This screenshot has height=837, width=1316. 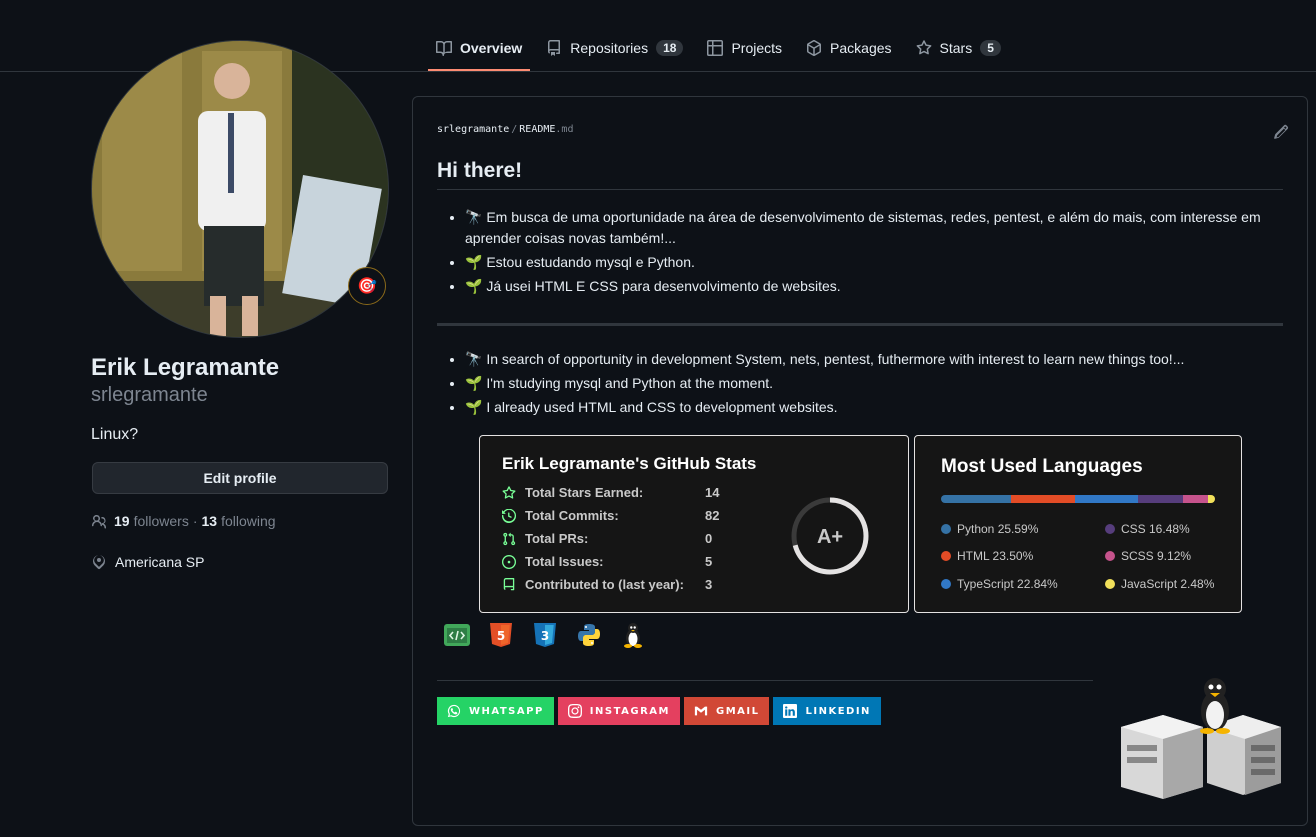 I want to click on language-javascript: JavaScript 2.48%, so click(x=1159, y=584).